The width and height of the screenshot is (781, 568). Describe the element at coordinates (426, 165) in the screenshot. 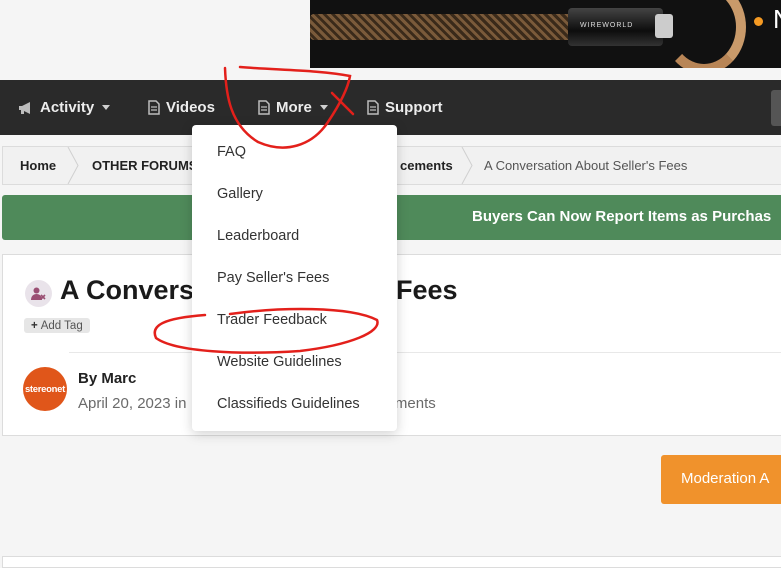

I see `breadcrumb-announcements: cements` at that location.